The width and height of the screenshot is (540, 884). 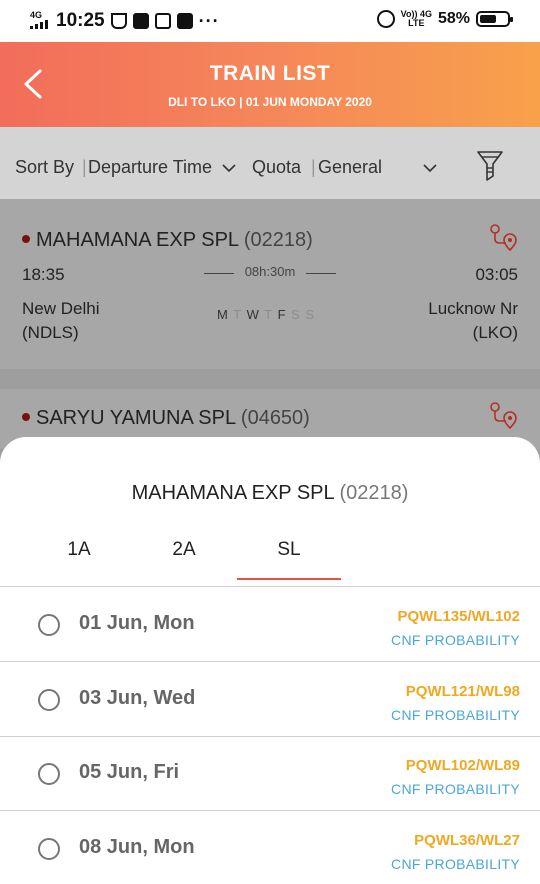 What do you see at coordinates (494, 19) in the screenshot?
I see `battery-icon` at bounding box center [494, 19].